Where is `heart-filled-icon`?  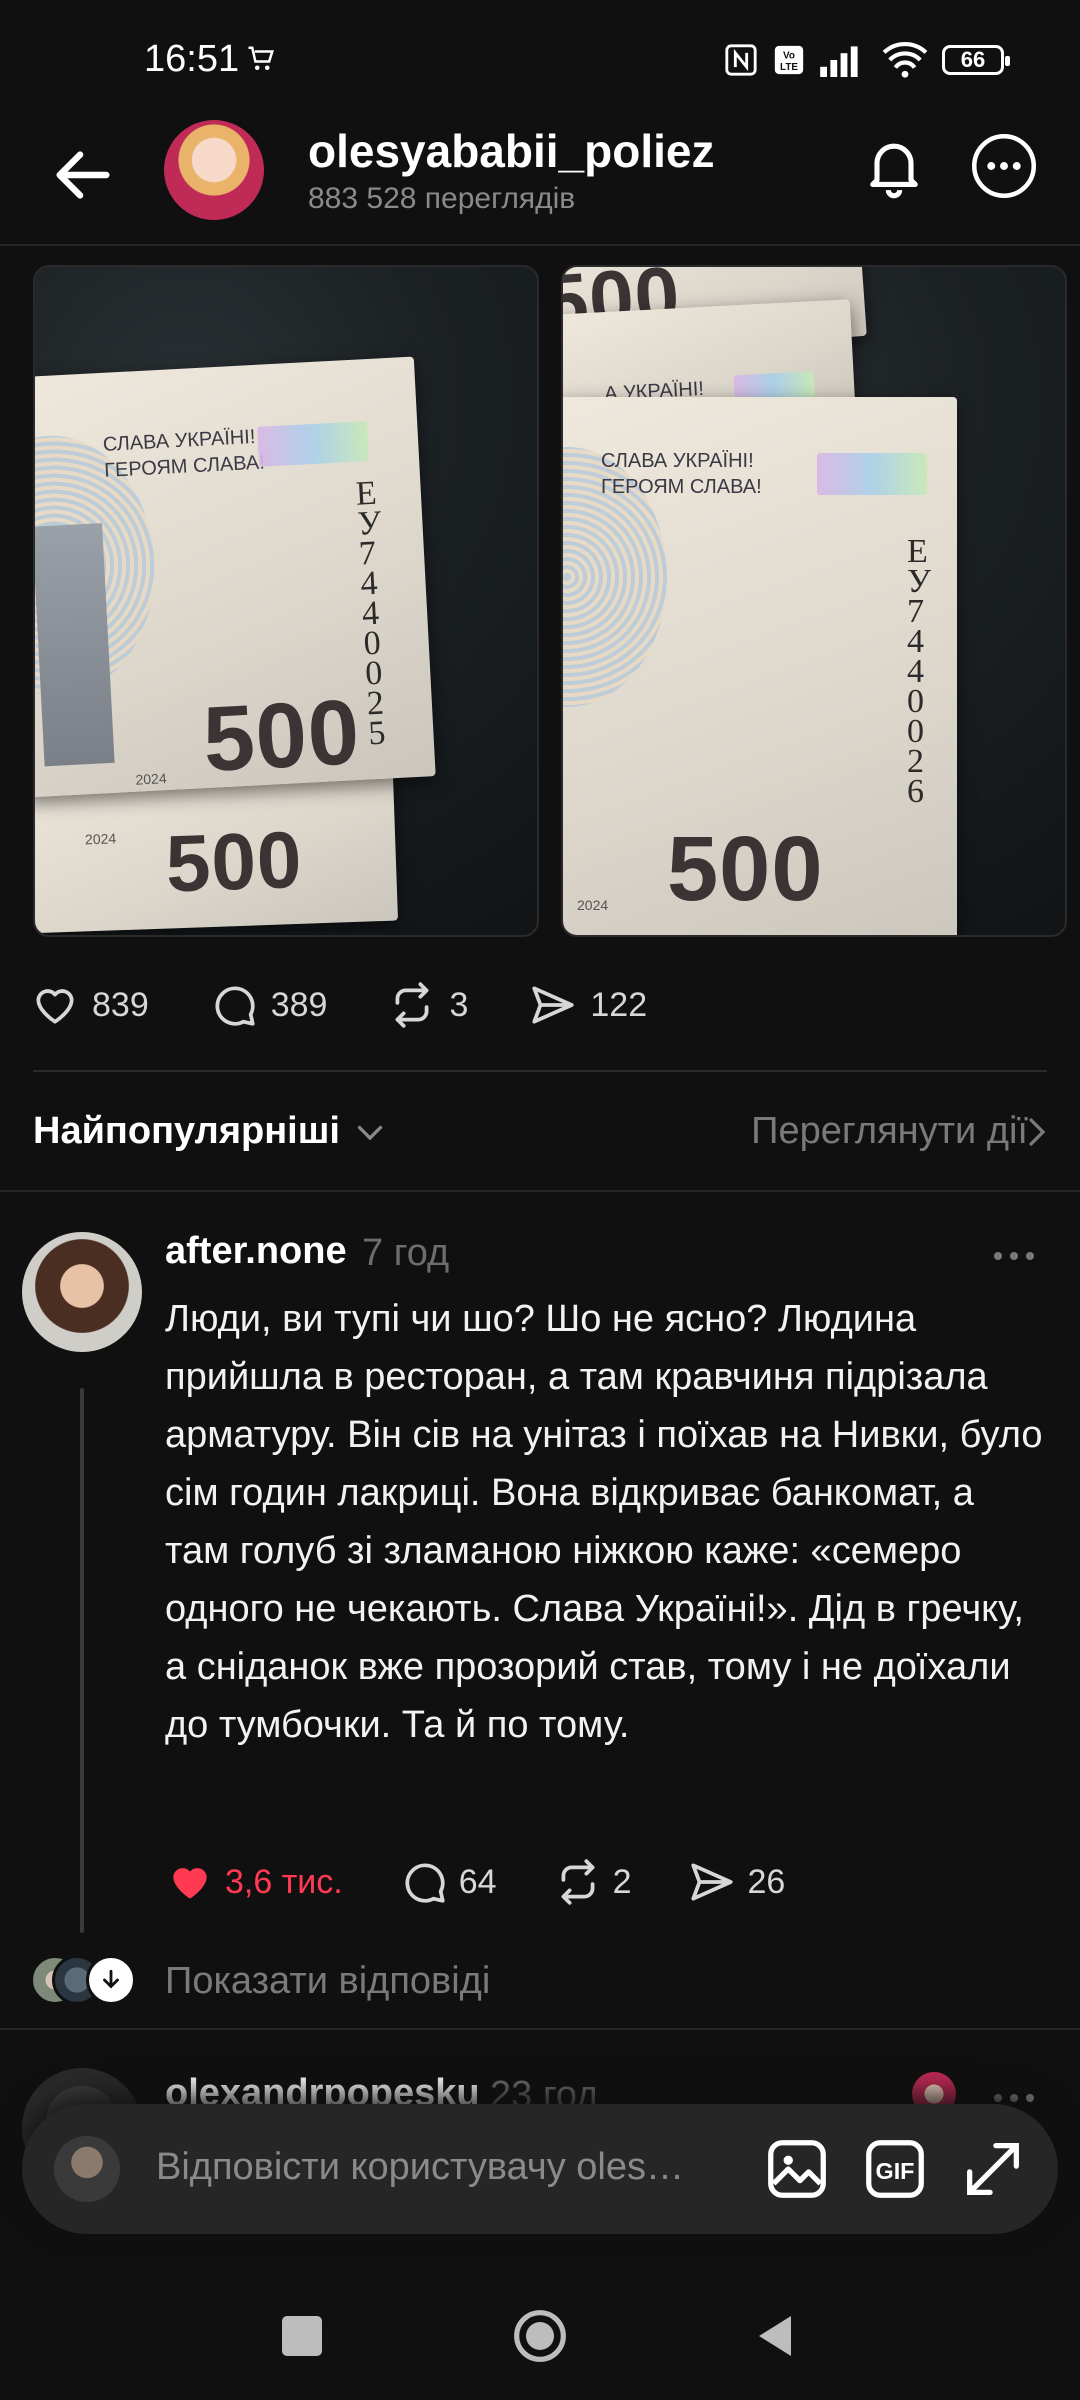
heart-filled-icon is located at coordinates (190, 1883).